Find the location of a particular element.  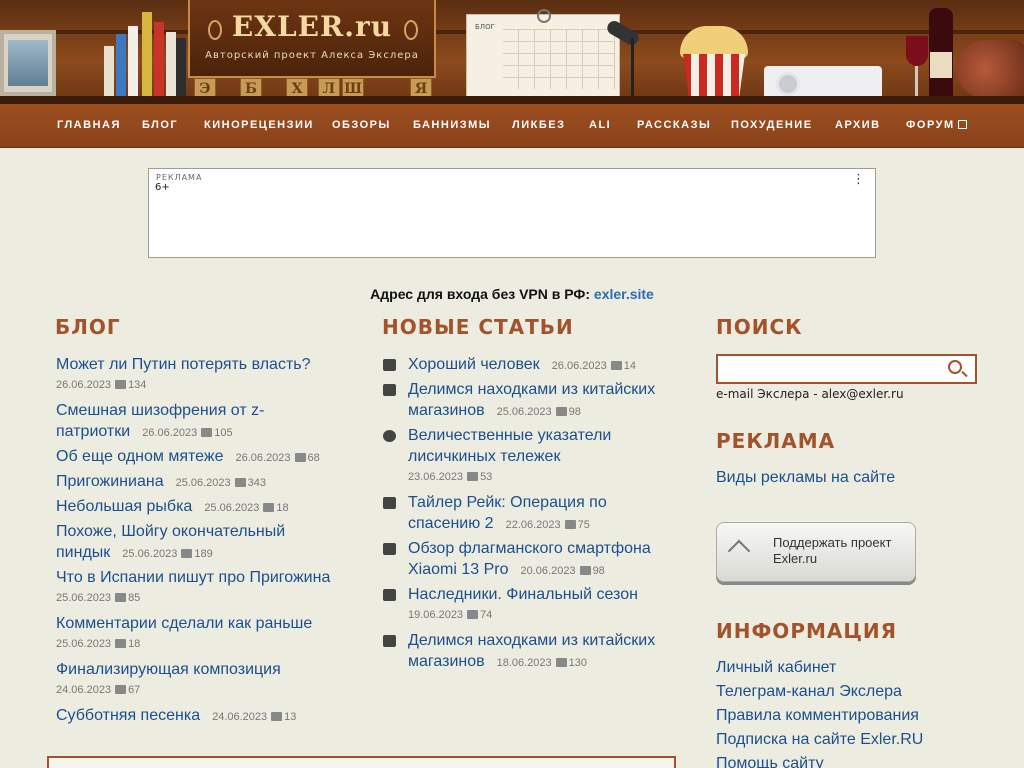

post-title: Может ли Путин потерять власть? is located at coordinates (183, 364).